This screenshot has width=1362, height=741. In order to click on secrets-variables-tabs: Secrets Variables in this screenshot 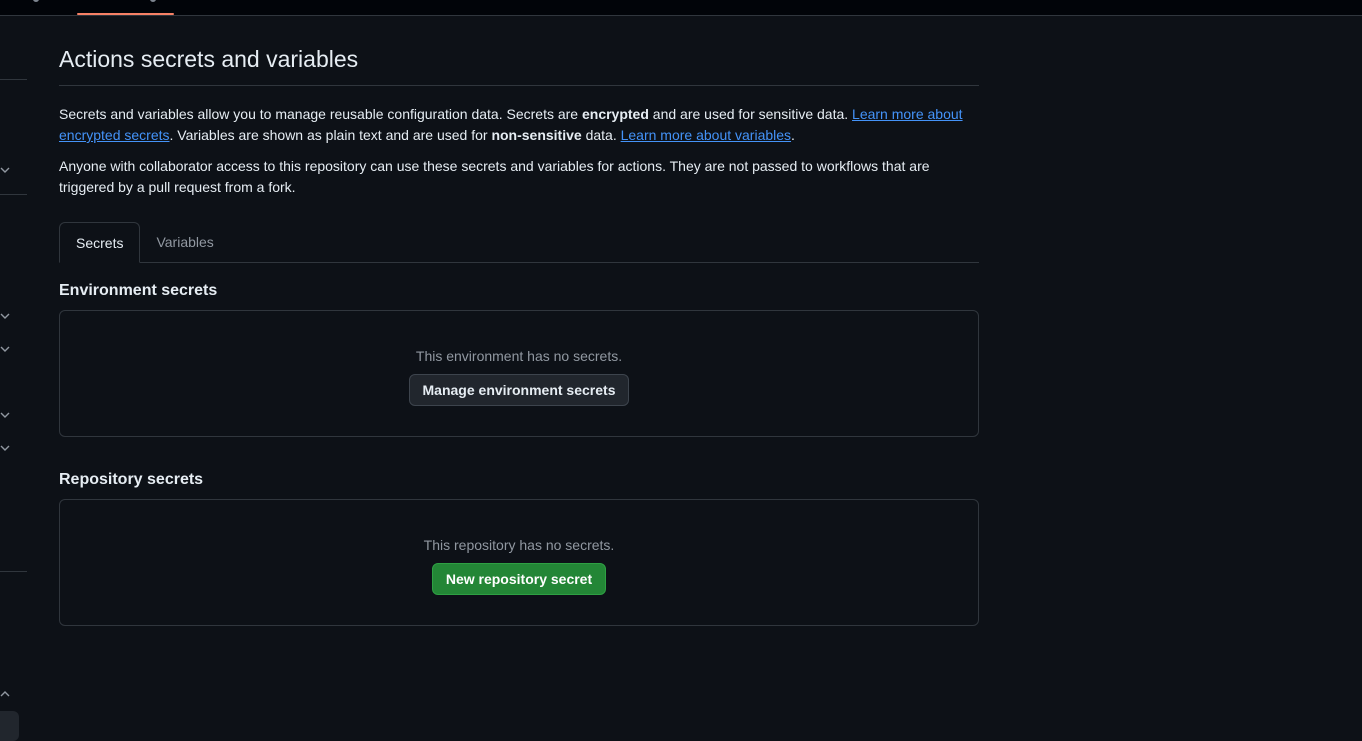, I will do `click(519, 242)`.